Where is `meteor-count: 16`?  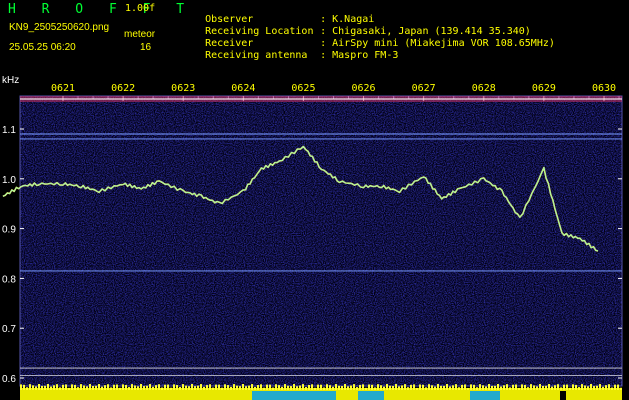
meteor-count: 16 is located at coordinates (146, 47).